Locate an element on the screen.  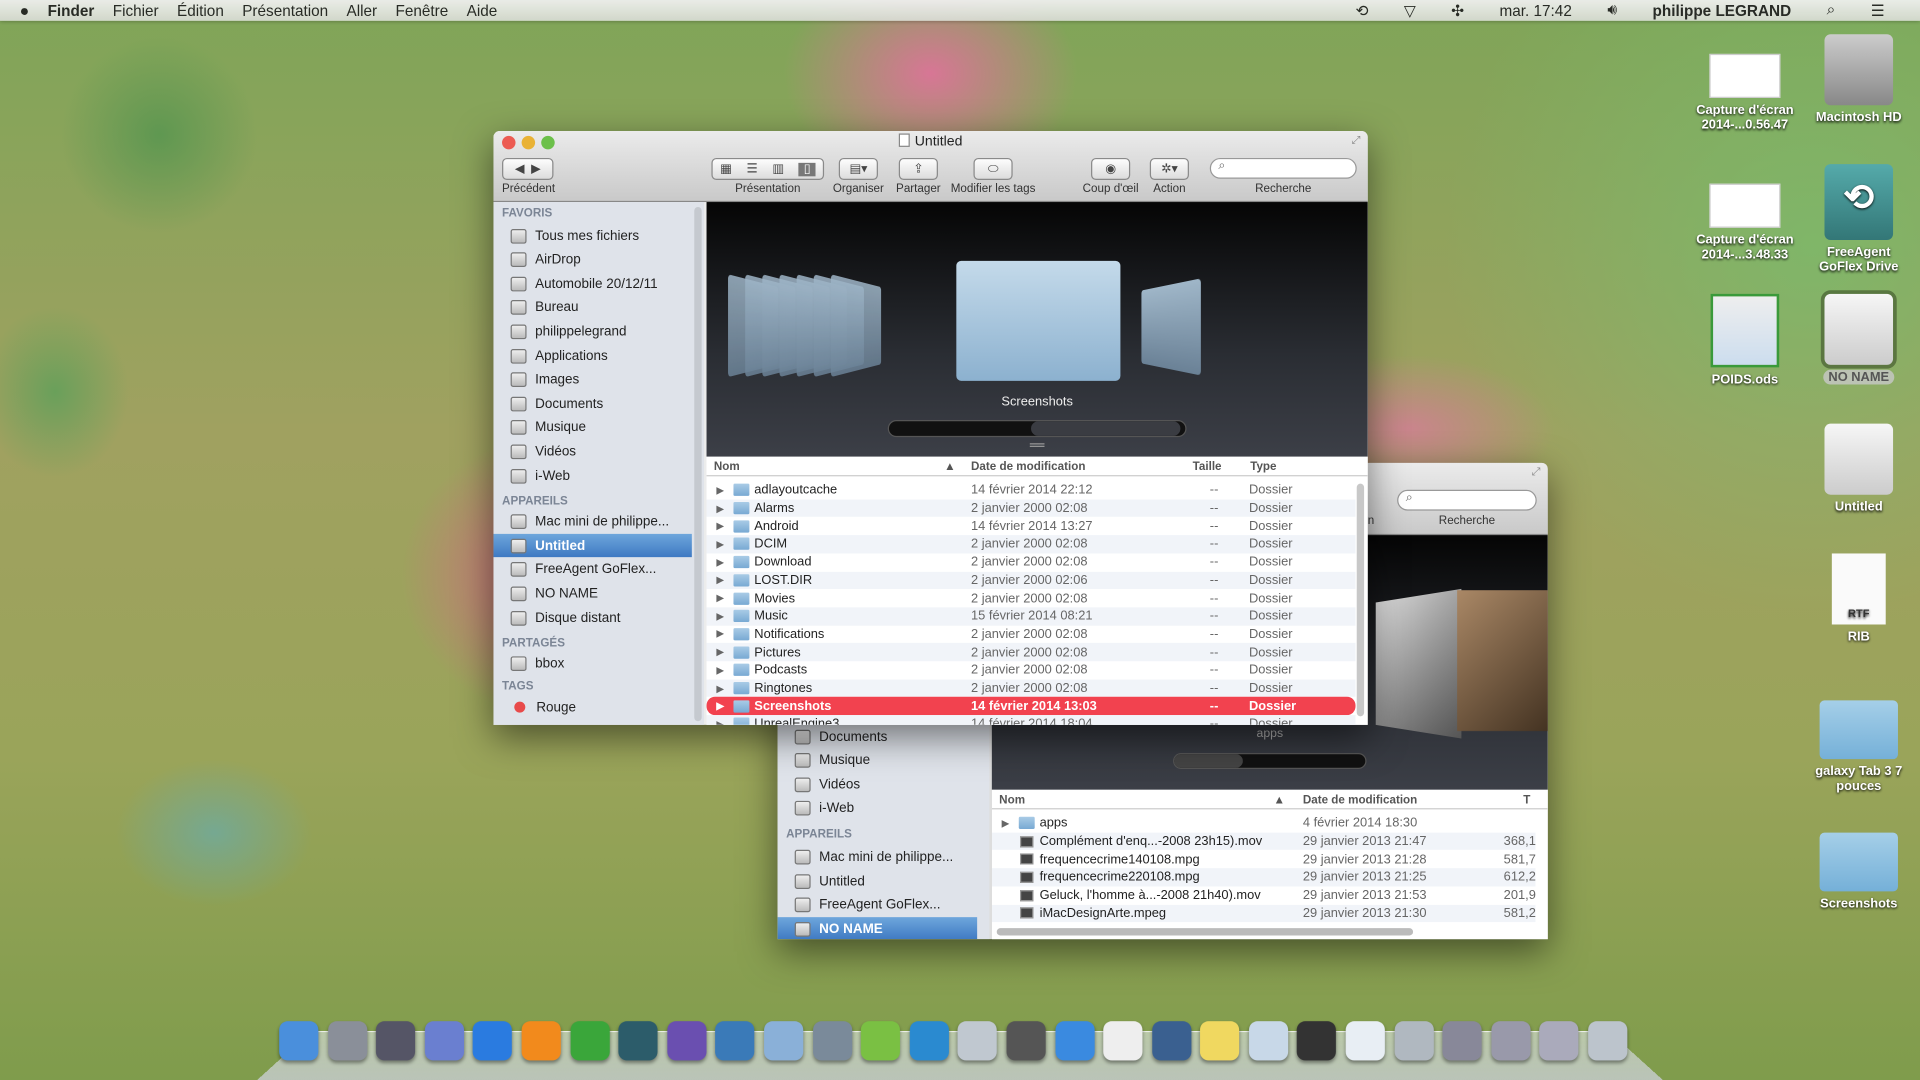
time-machine-icon: ⟲ is located at coordinates (1362, 10).